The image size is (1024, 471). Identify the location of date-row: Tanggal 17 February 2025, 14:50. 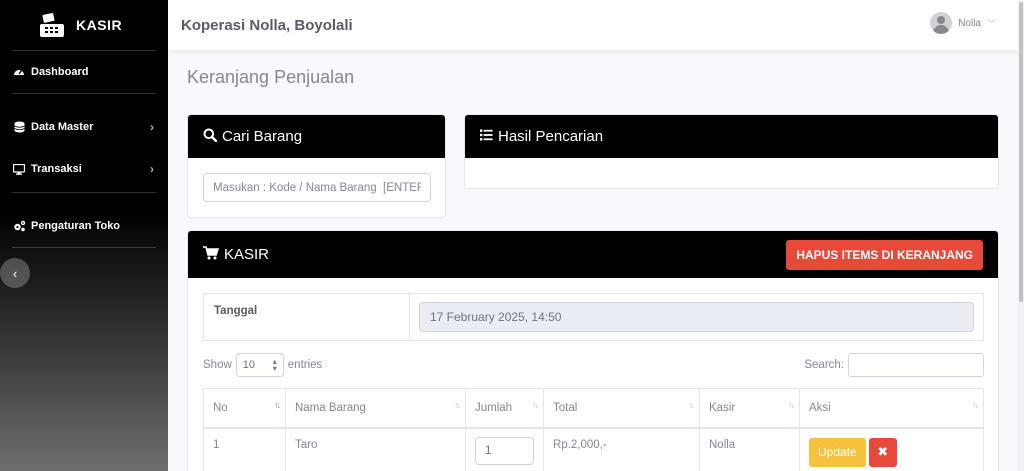
(593, 317).